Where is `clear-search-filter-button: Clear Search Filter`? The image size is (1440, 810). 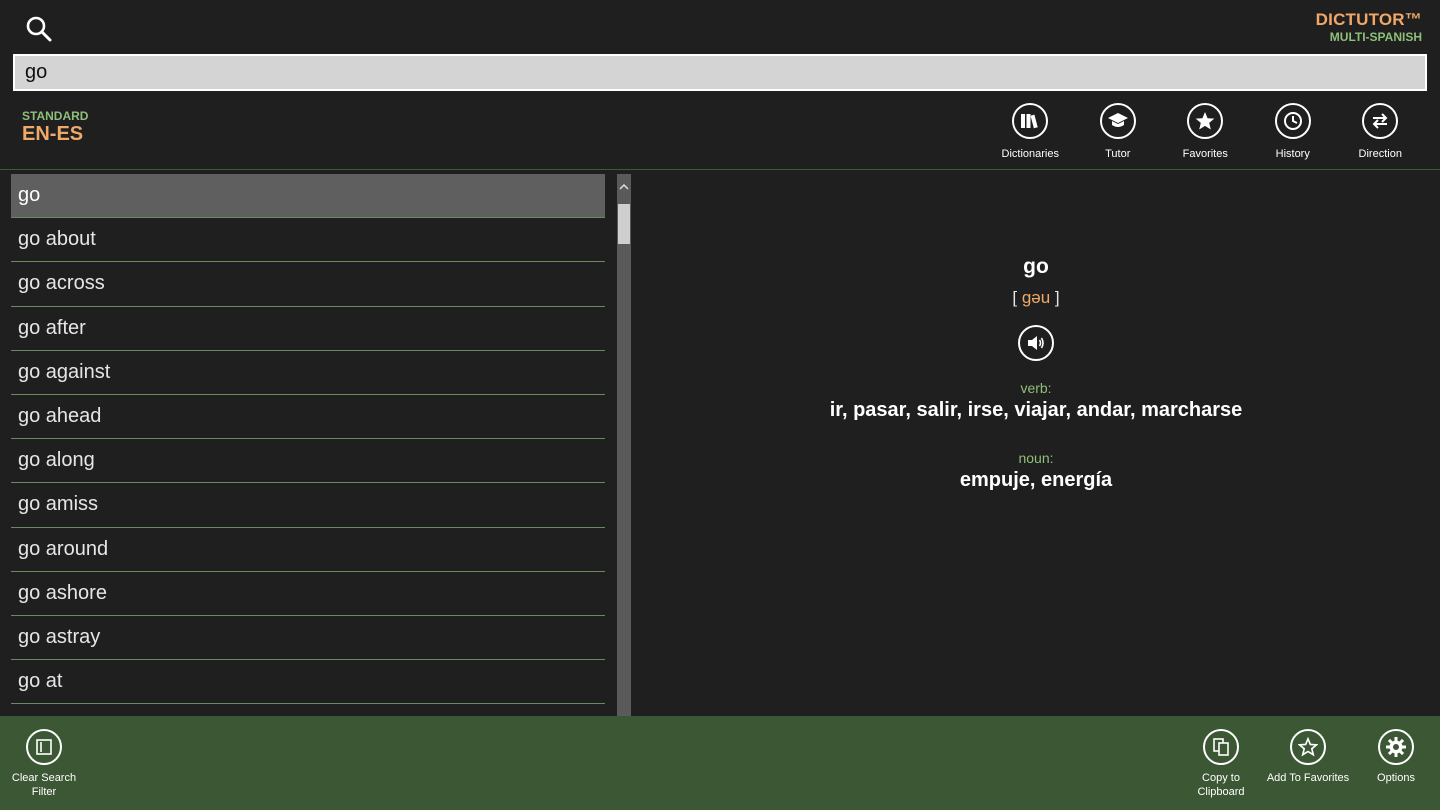 clear-search-filter-button: Clear Search Filter is located at coordinates (44, 764).